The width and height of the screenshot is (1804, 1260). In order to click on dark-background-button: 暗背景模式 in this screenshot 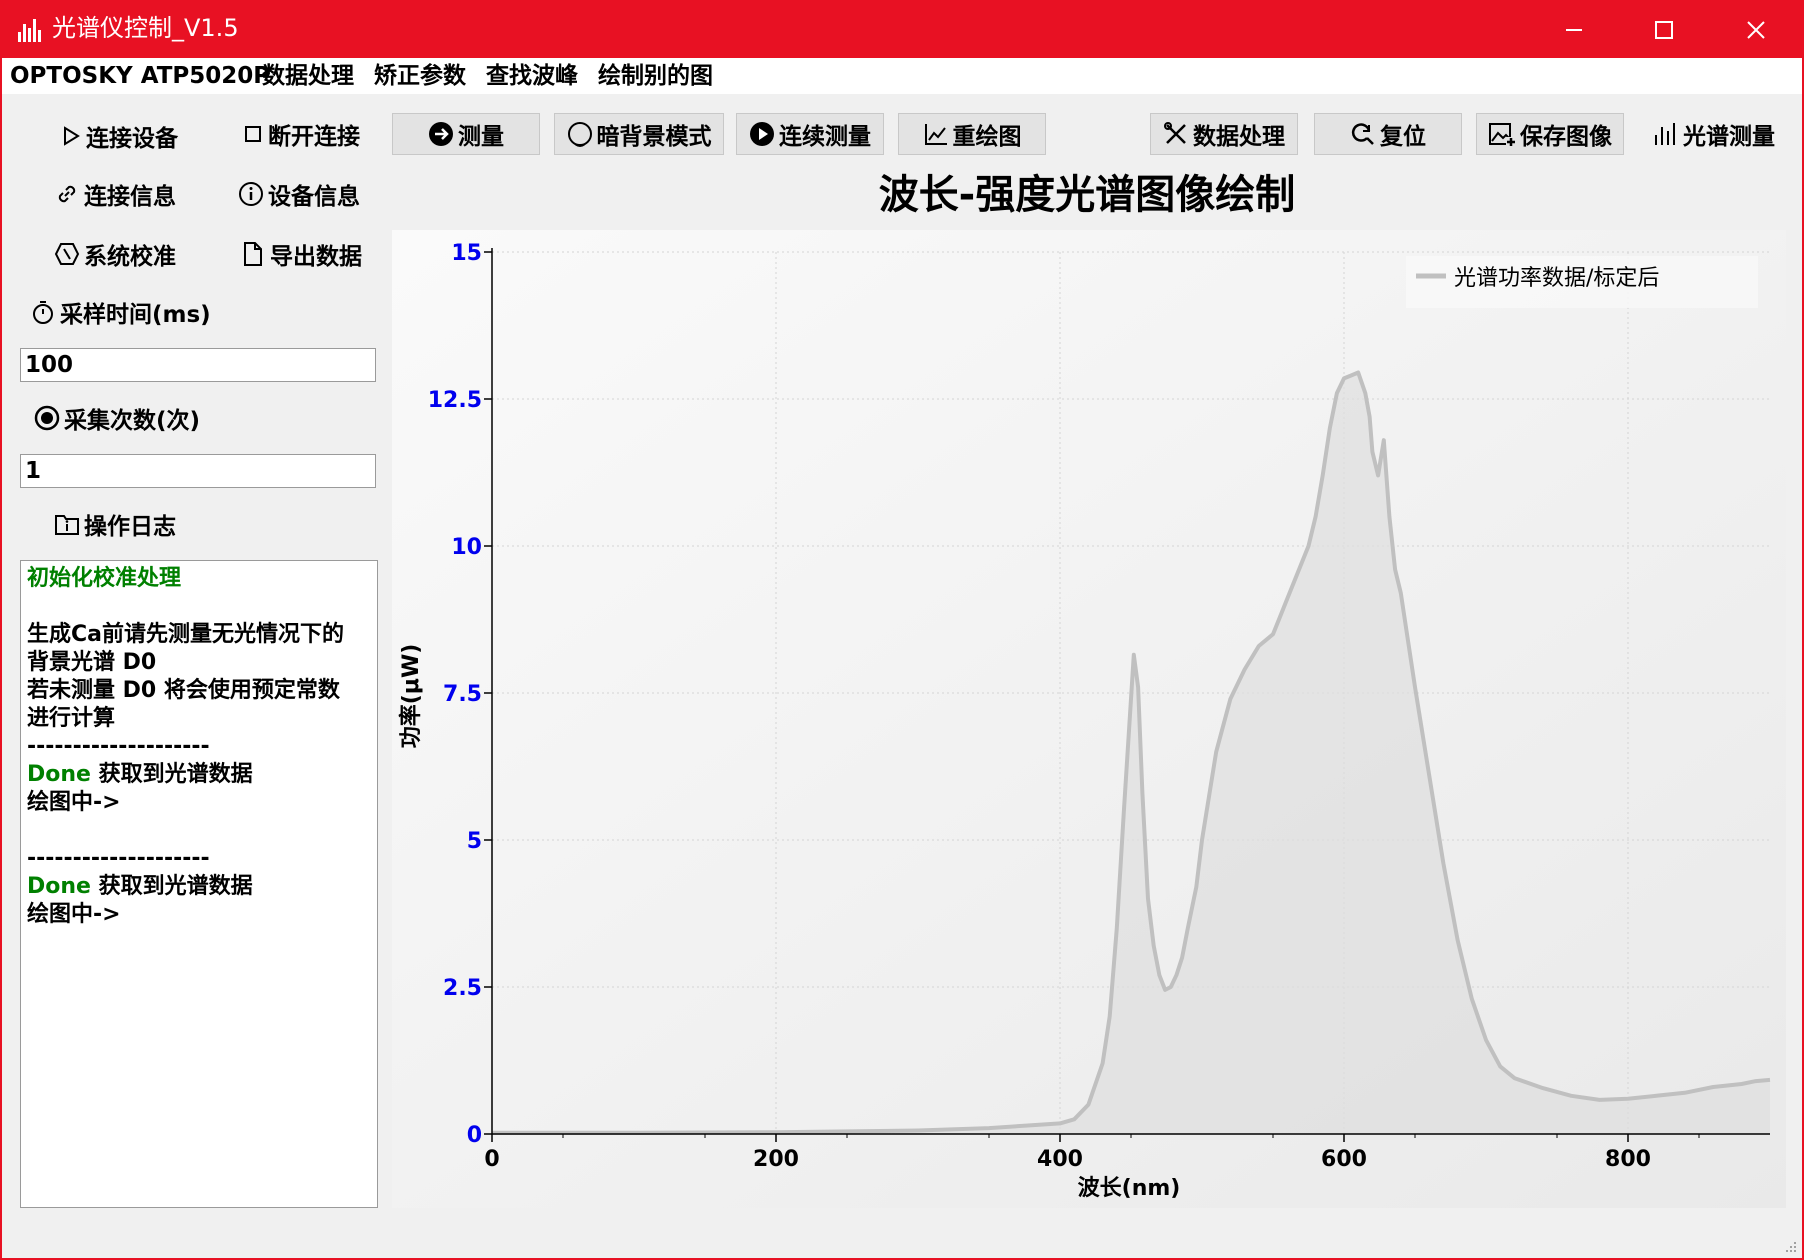, I will do `click(639, 134)`.